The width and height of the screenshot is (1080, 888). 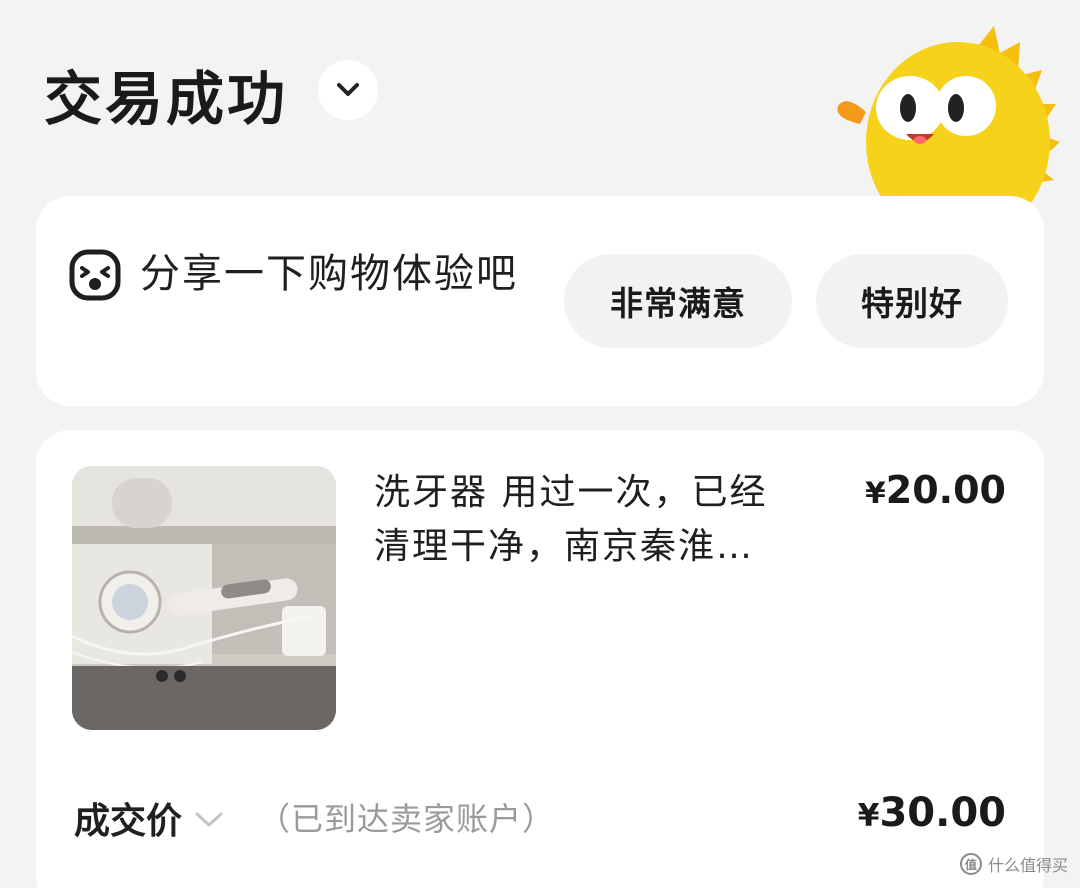 I want to click on item-price-value: 20.00, so click(x=945, y=490).